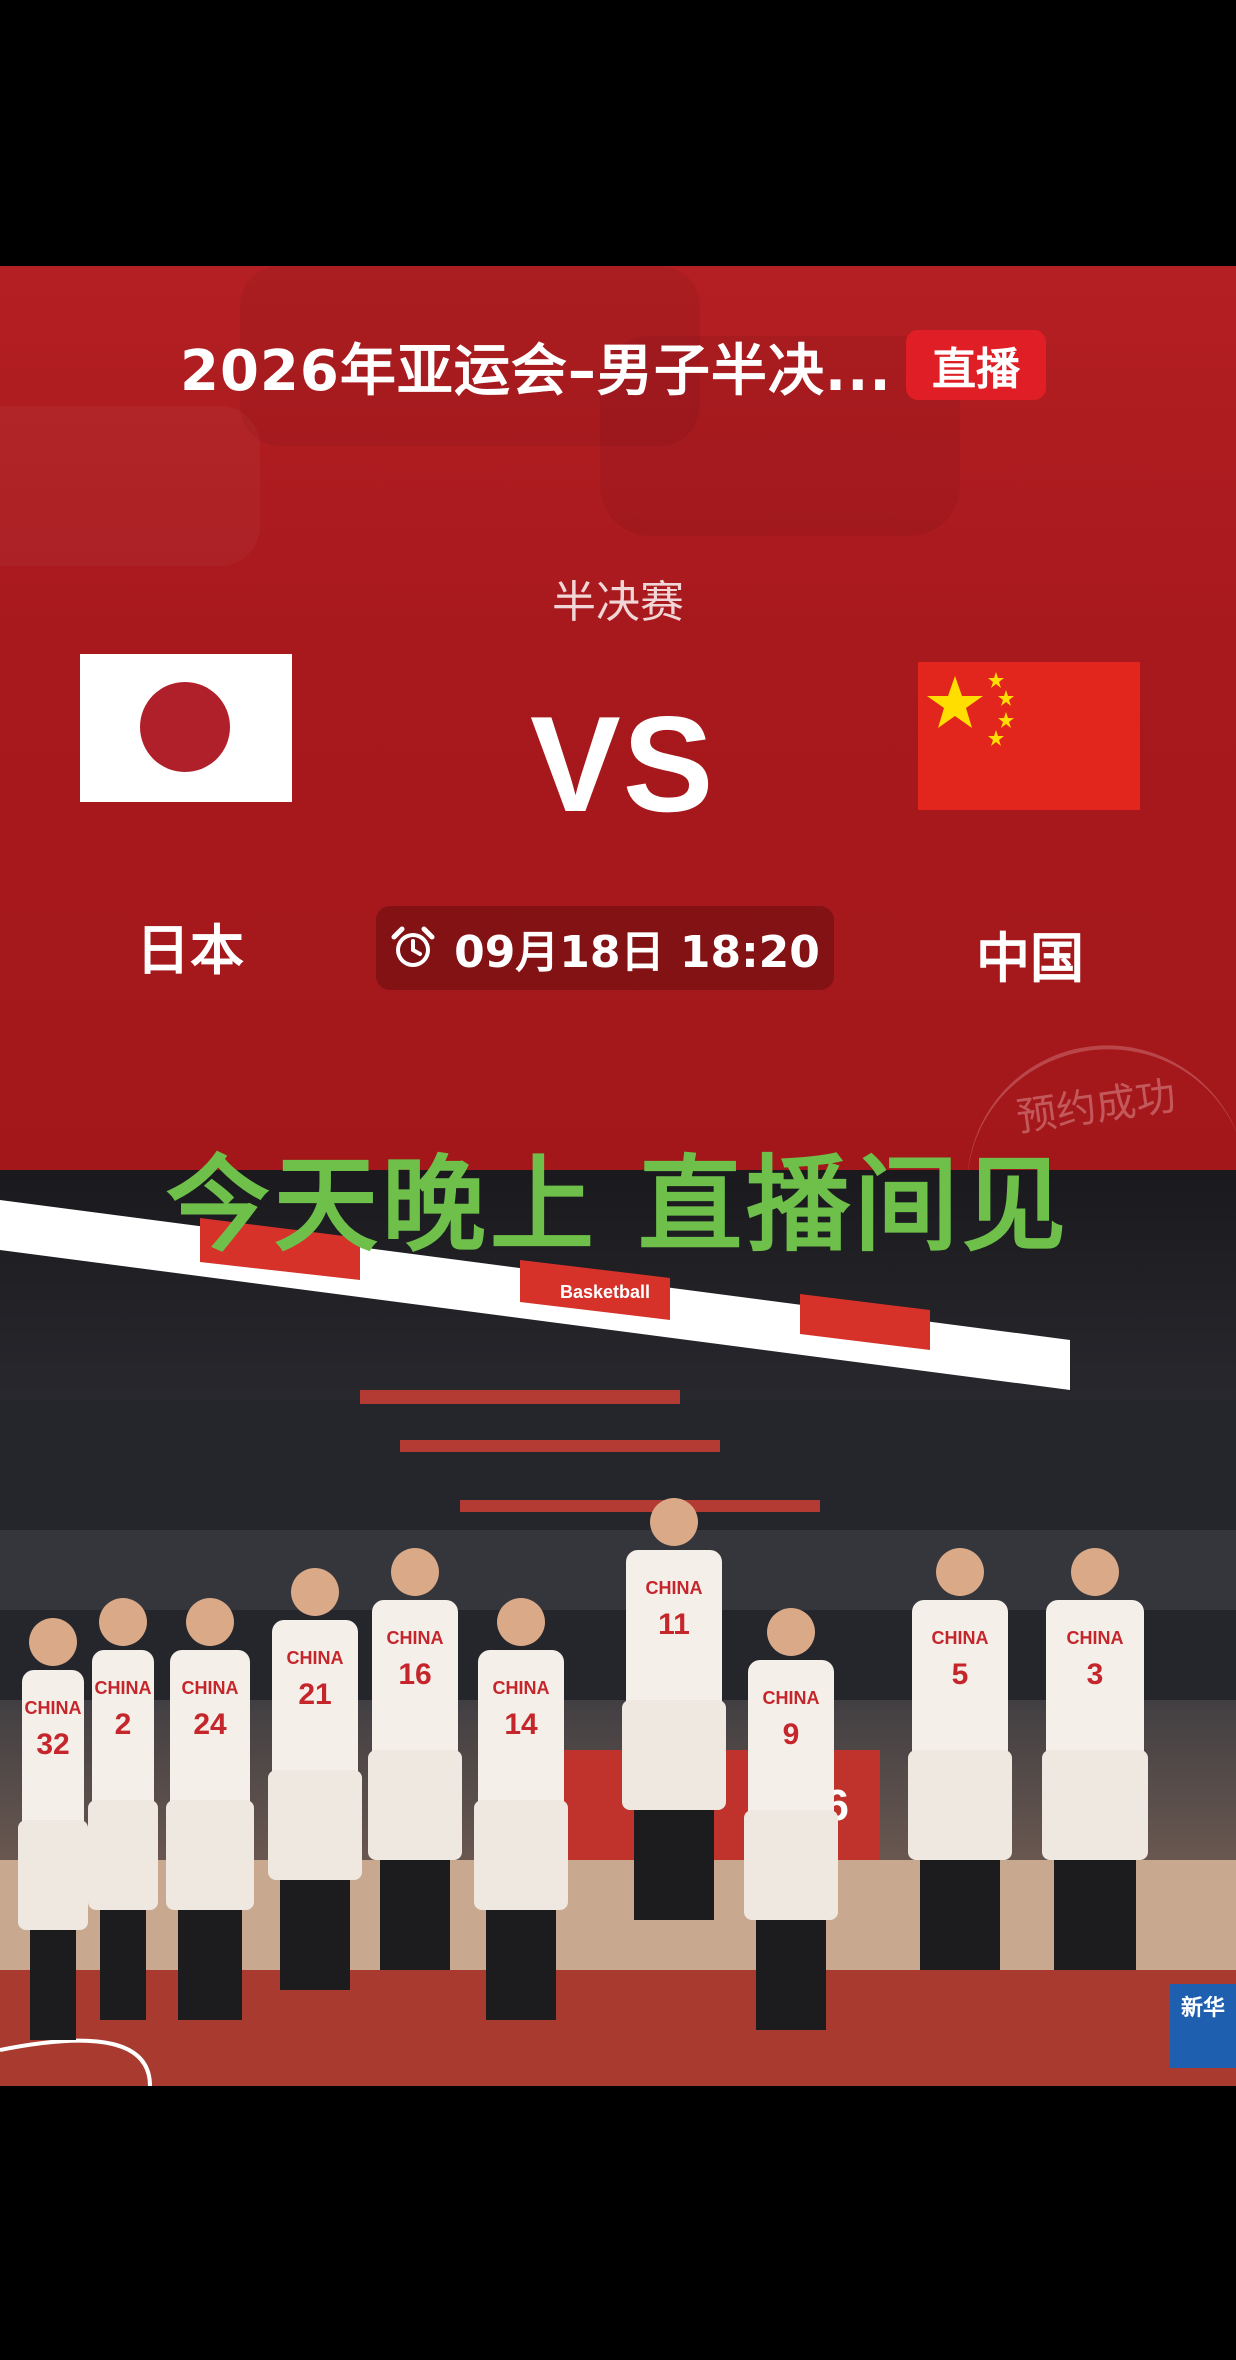 This screenshot has width=1236, height=2360. I want to click on player-figure: CHINA 5, so click(960, 1759).